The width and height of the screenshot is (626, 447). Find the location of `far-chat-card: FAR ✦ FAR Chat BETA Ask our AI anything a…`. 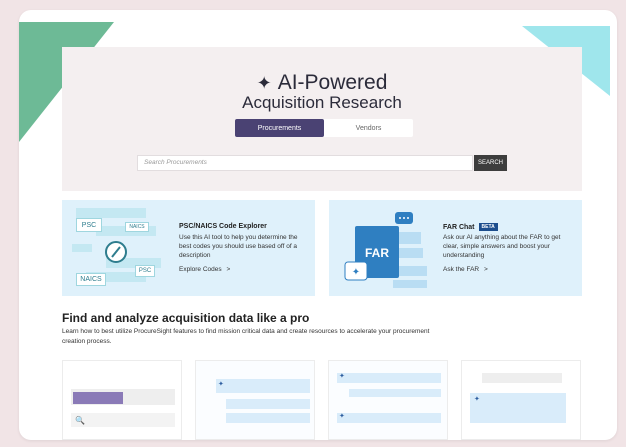

far-chat-card: FAR ✦ FAR Chat BETA Ask our AI anything a… is located at coordinates (455, 248).